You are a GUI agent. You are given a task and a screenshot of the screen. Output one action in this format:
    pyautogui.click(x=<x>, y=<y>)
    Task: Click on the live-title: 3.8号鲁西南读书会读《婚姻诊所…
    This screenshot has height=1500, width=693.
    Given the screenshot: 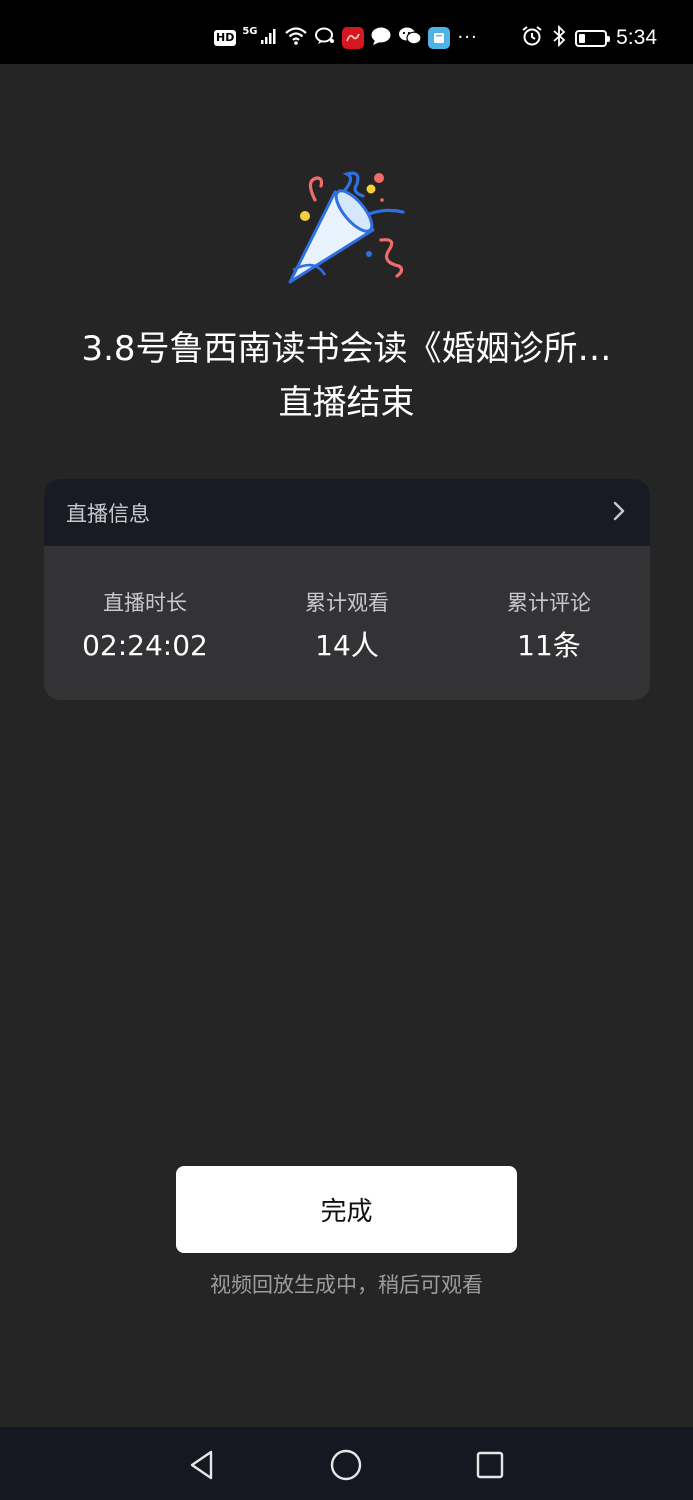 What is the action you would take?
    pyautogui.click(x=346, y=349)
    